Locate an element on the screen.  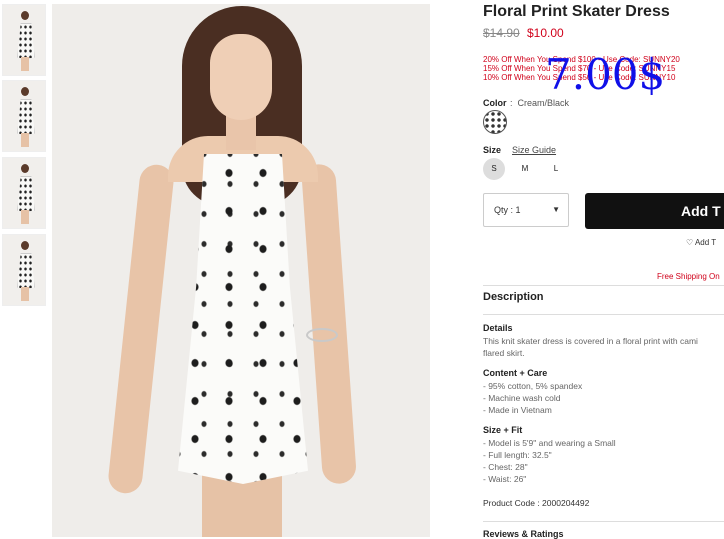
fit-line-2: - Full length: 32.5" is located at coordinates (517, 455).